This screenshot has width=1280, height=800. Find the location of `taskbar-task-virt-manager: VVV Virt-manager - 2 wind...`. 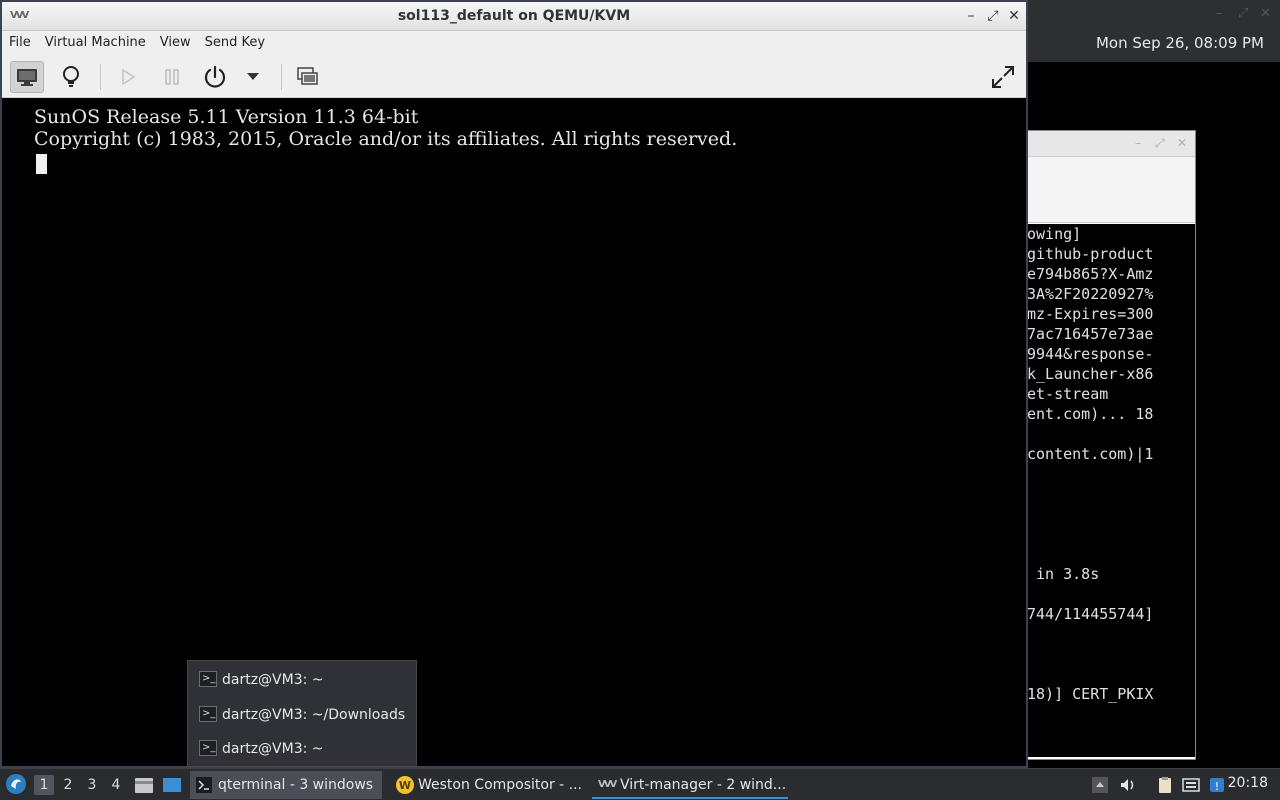

taskbar-task-virt-manager: VVV Virt-manager - 2 wind... is located at coordinates (690, 785).